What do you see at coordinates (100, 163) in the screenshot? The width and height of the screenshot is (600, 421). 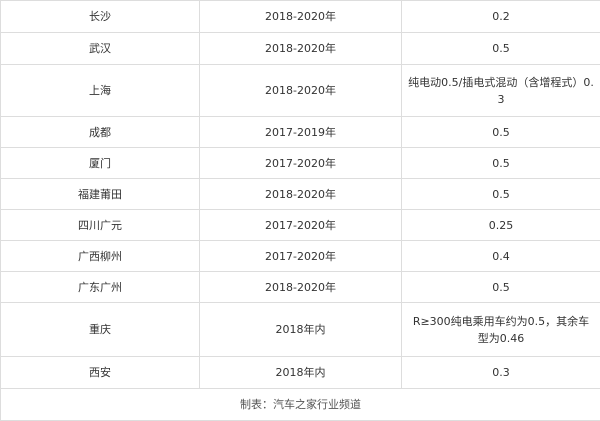 I see `city-cell: 厦门` at bounding box center [100, 163].